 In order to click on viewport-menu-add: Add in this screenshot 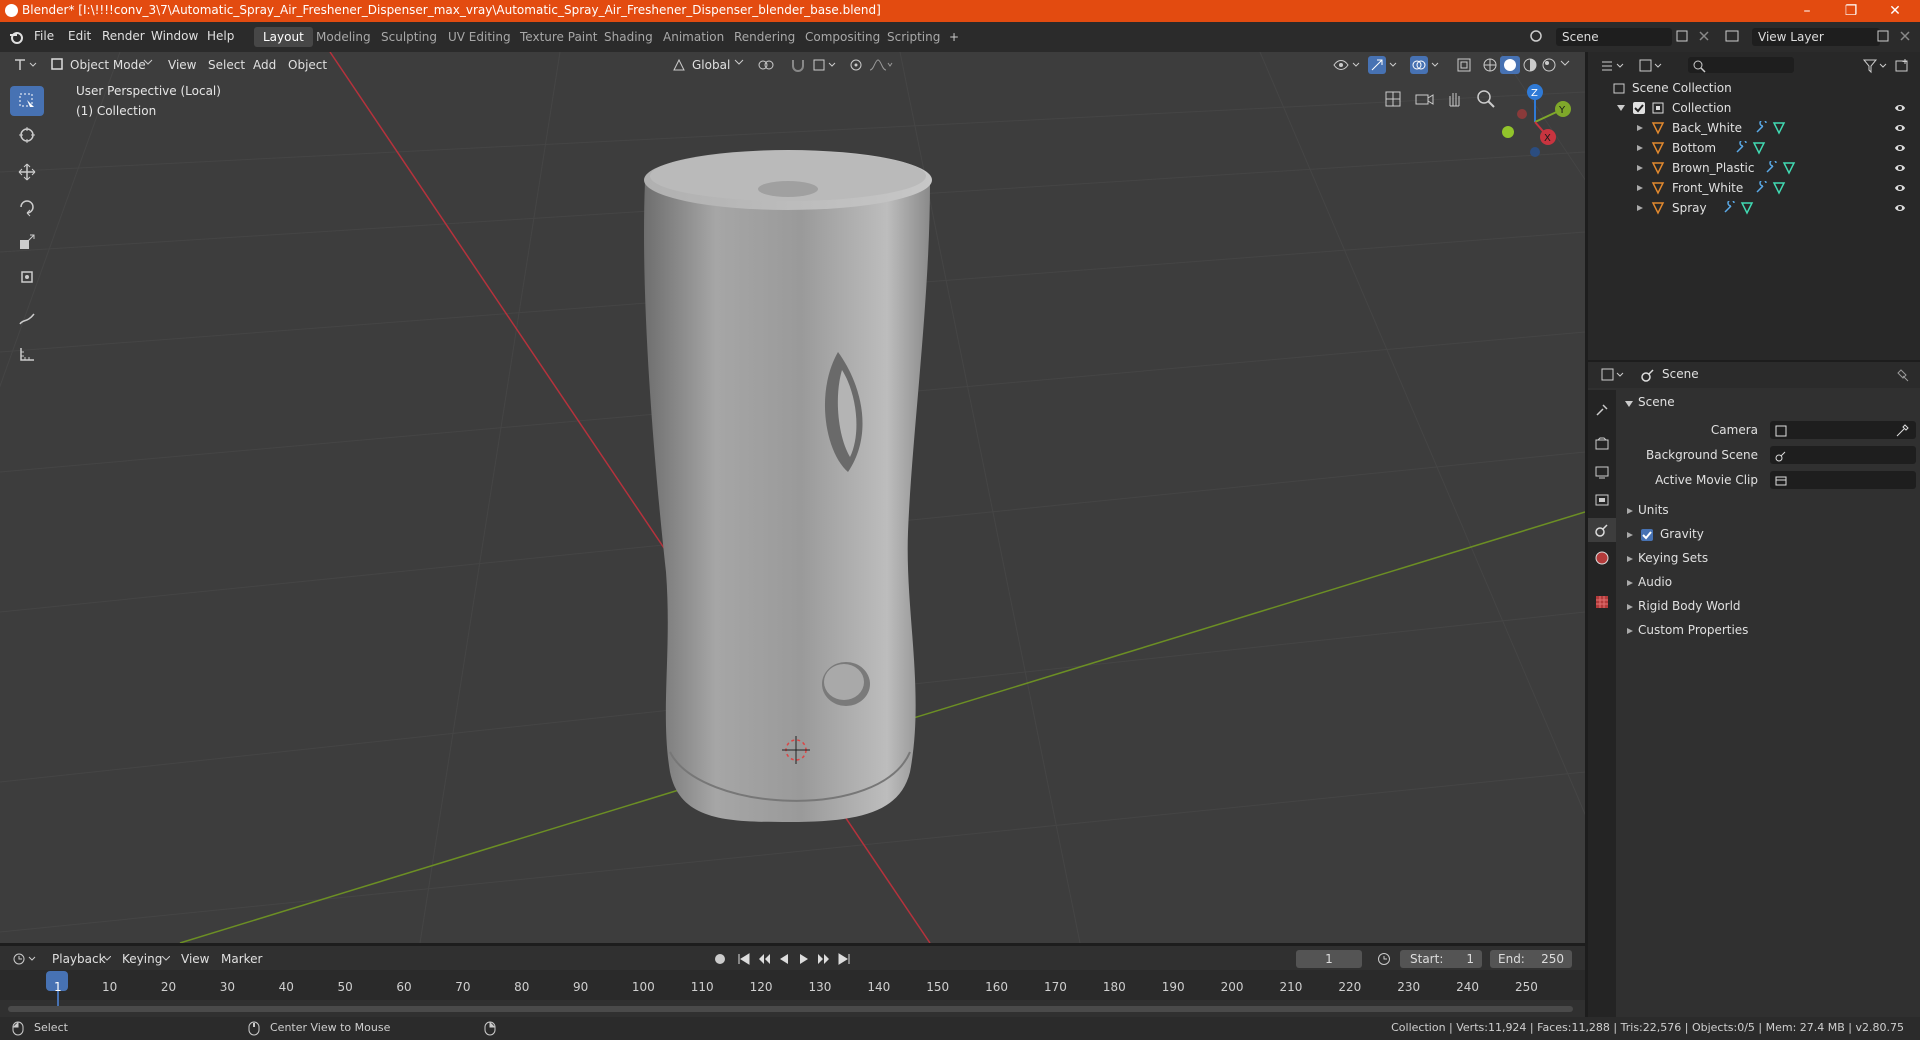, I will do `click(264, 65)`.